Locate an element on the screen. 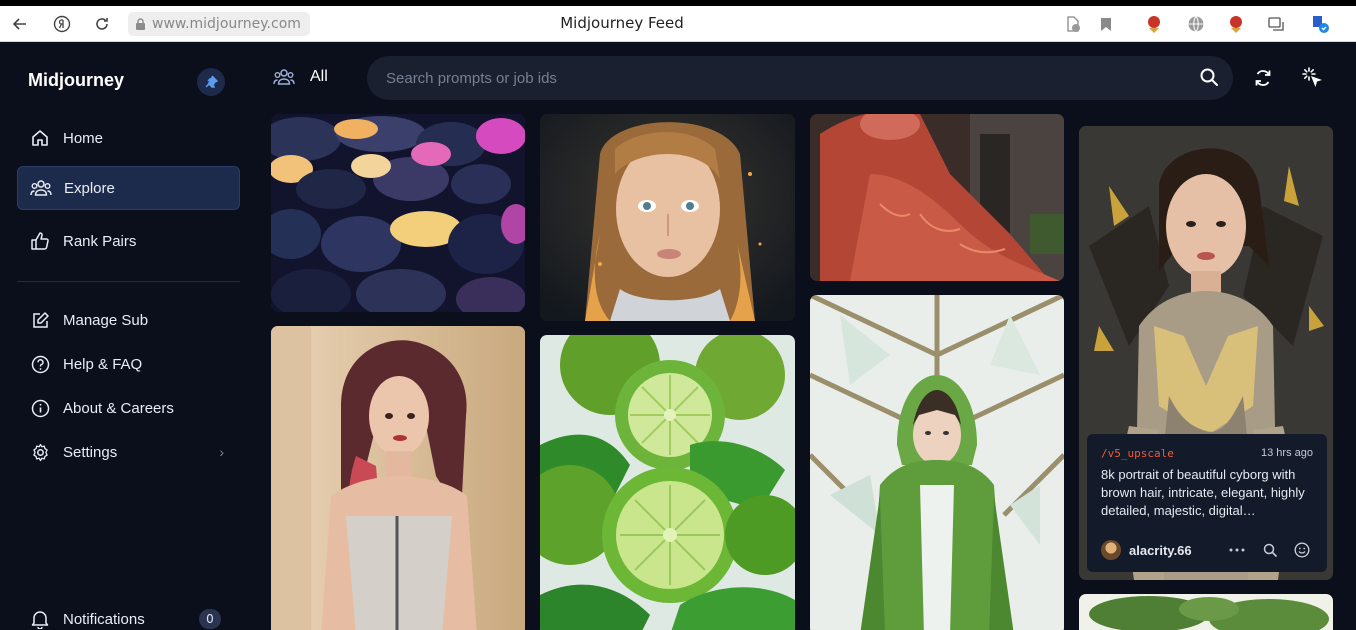 The width and height of the screenshot is (1356, 630). avatar is located at coordinates (1111, 550).